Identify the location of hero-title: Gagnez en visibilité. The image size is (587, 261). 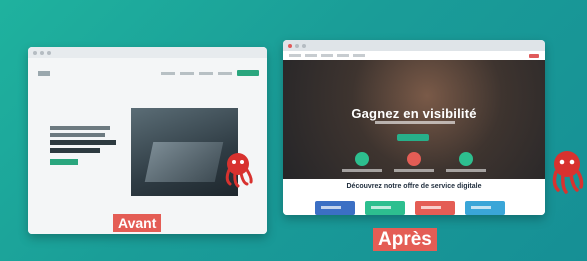
(414, 113).